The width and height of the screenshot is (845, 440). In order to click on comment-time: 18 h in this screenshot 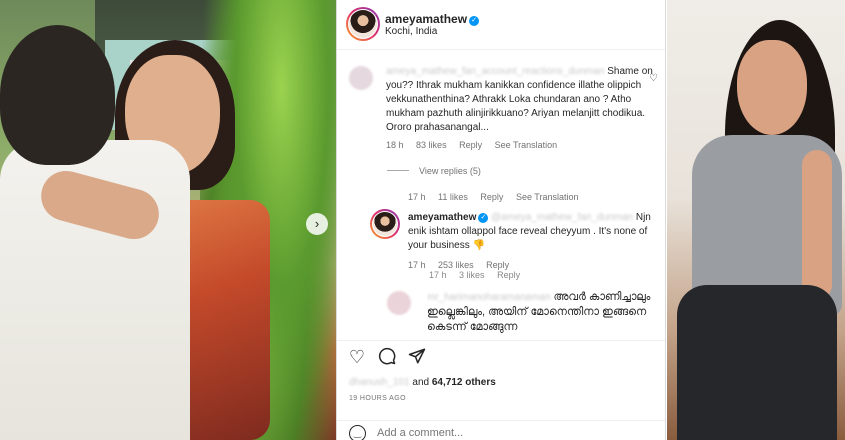, I will do `click(395, 145)`.